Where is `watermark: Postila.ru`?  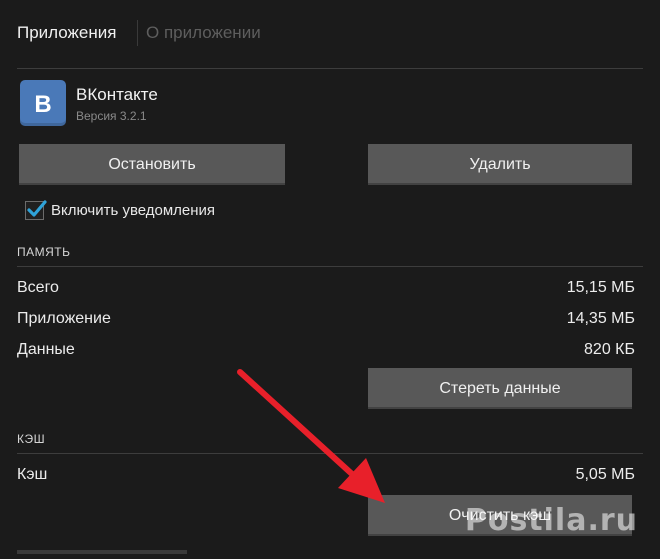 watermark: Postila.ru is located at coordinates (551, 520).